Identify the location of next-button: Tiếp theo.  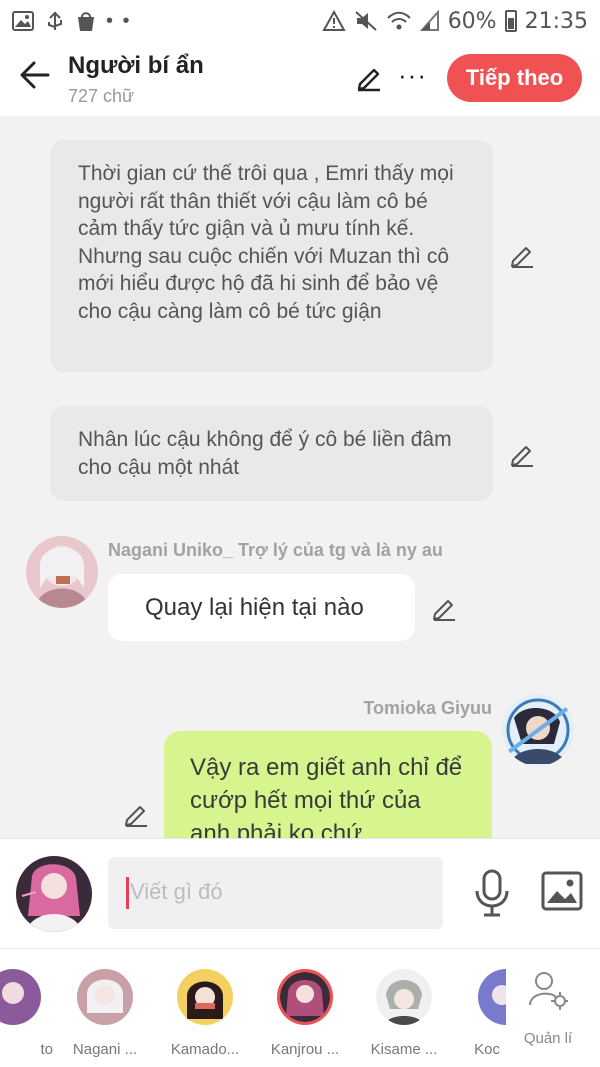
(514, 78).